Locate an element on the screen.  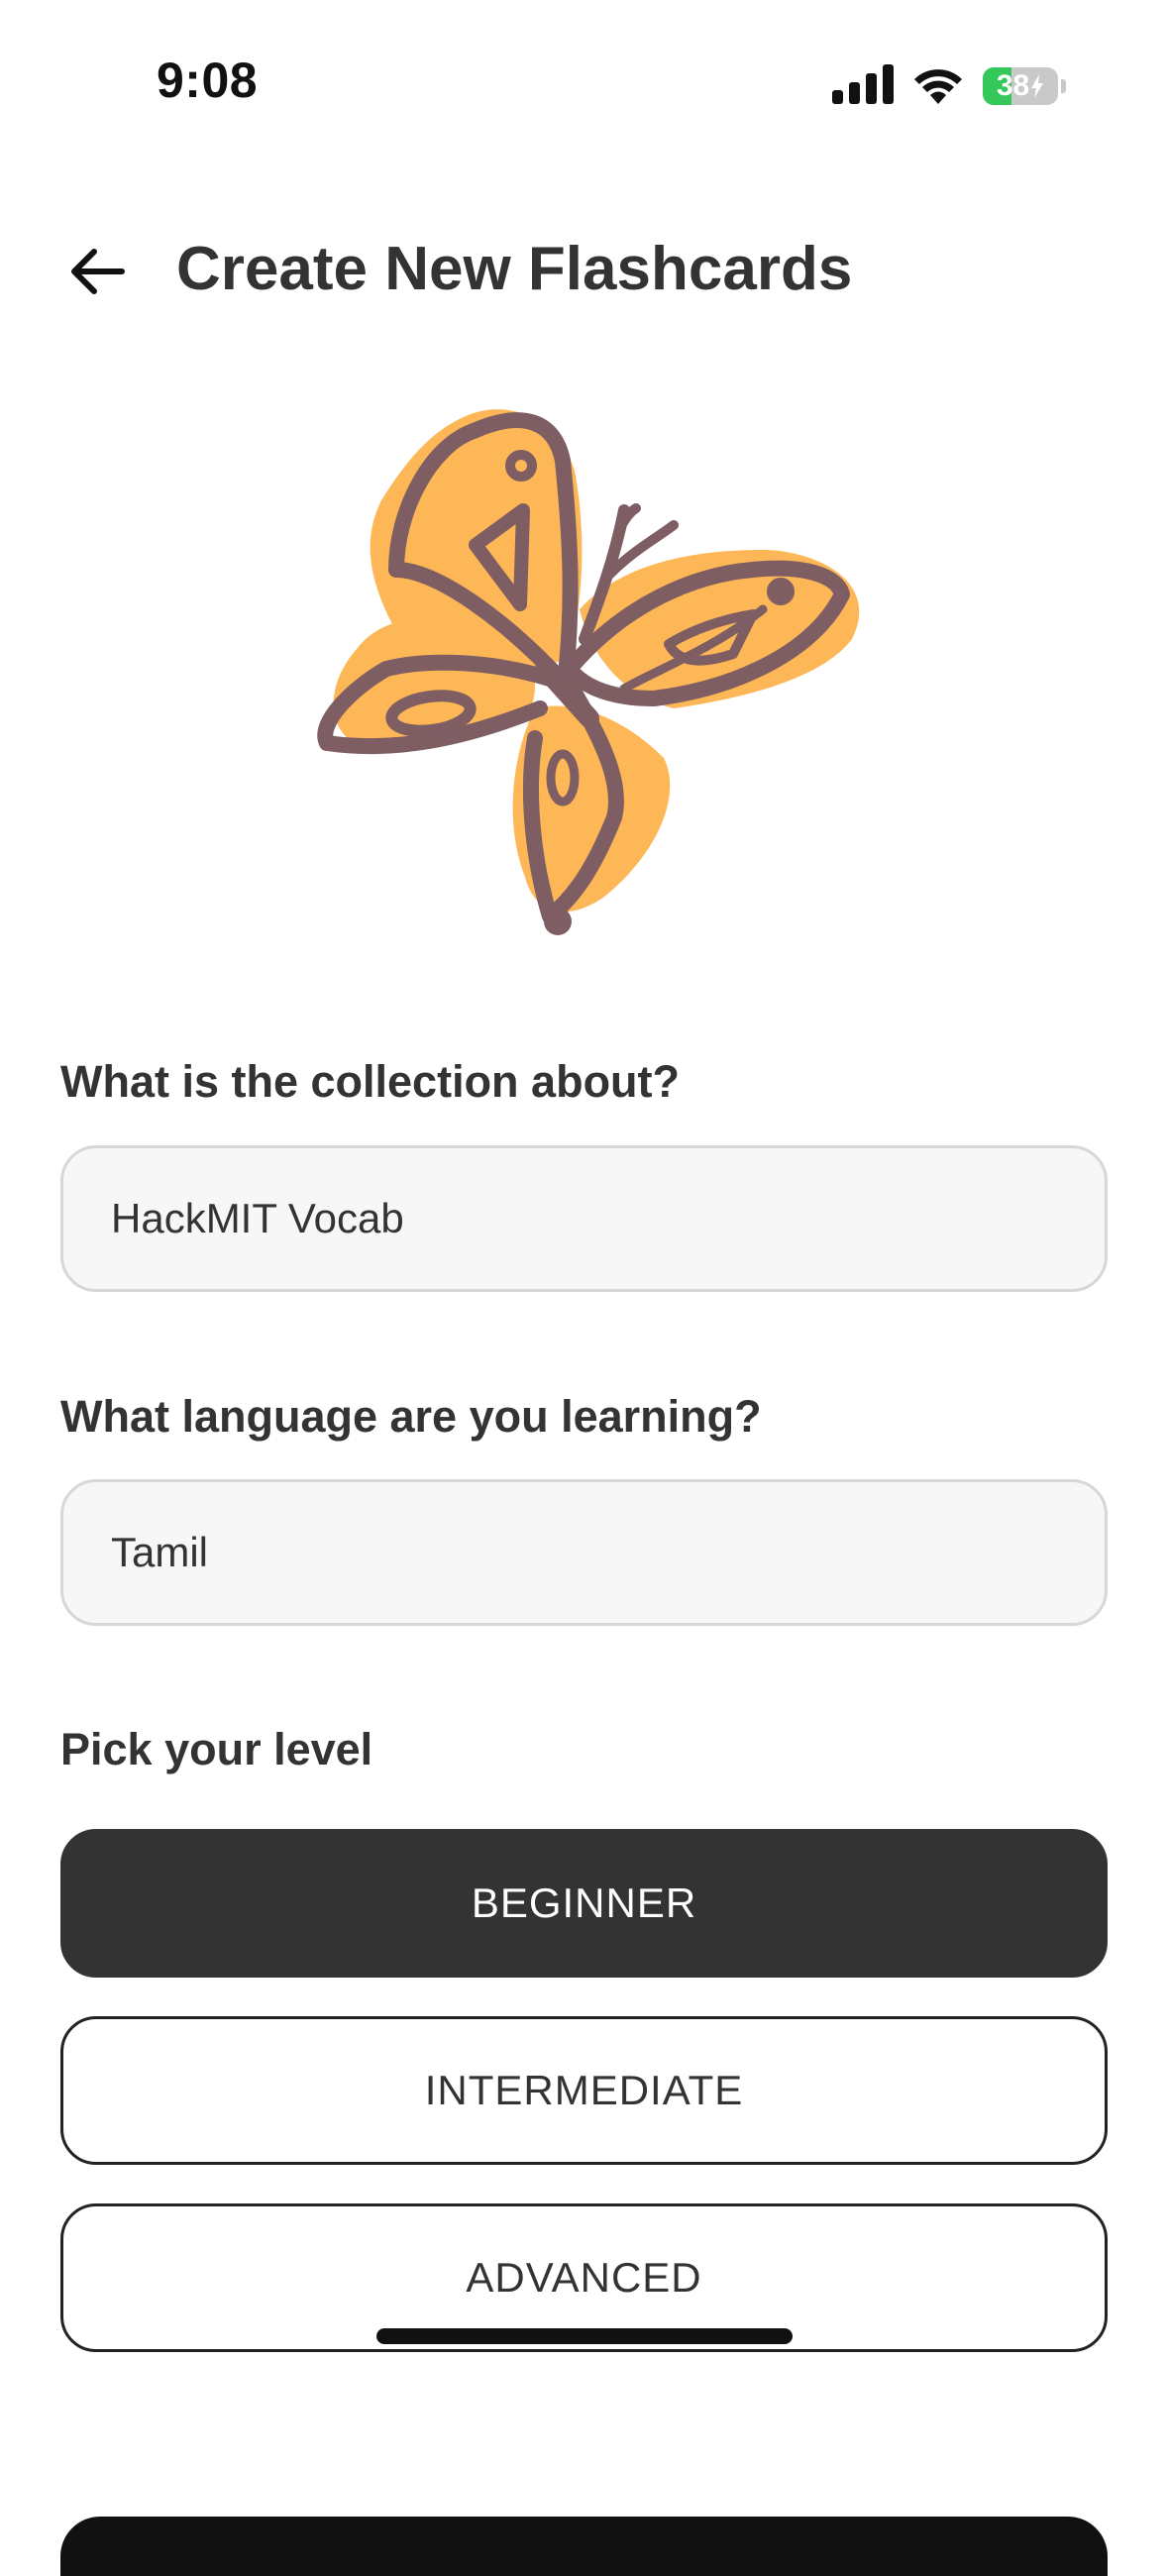
home-indicator is located at coordinates (584, 2336).